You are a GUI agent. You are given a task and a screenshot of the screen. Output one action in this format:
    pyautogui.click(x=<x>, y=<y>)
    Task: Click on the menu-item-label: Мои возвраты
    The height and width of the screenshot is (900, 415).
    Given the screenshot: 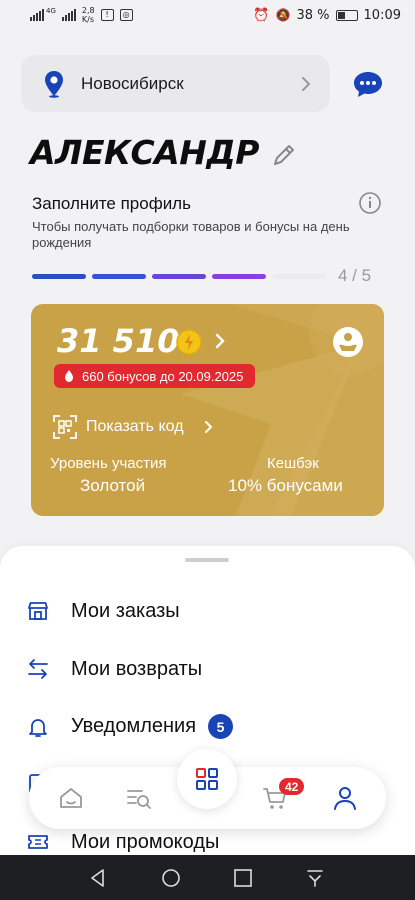 What is the action you would take?
    pyautogui.click(x=137, y=668)
    